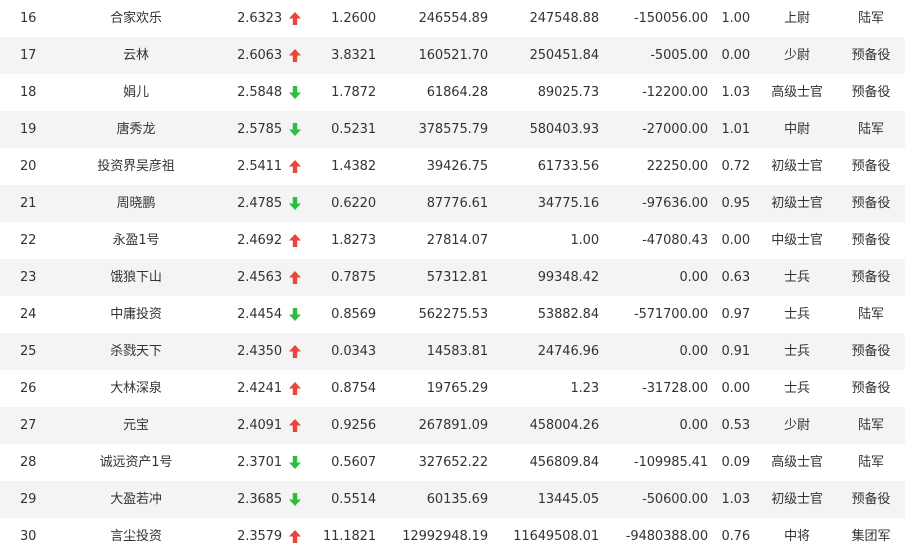 Image resolution: width=905 pixels, height=558 pixels. I want to click on value-col-2: 57312.81, so click(457, 277).